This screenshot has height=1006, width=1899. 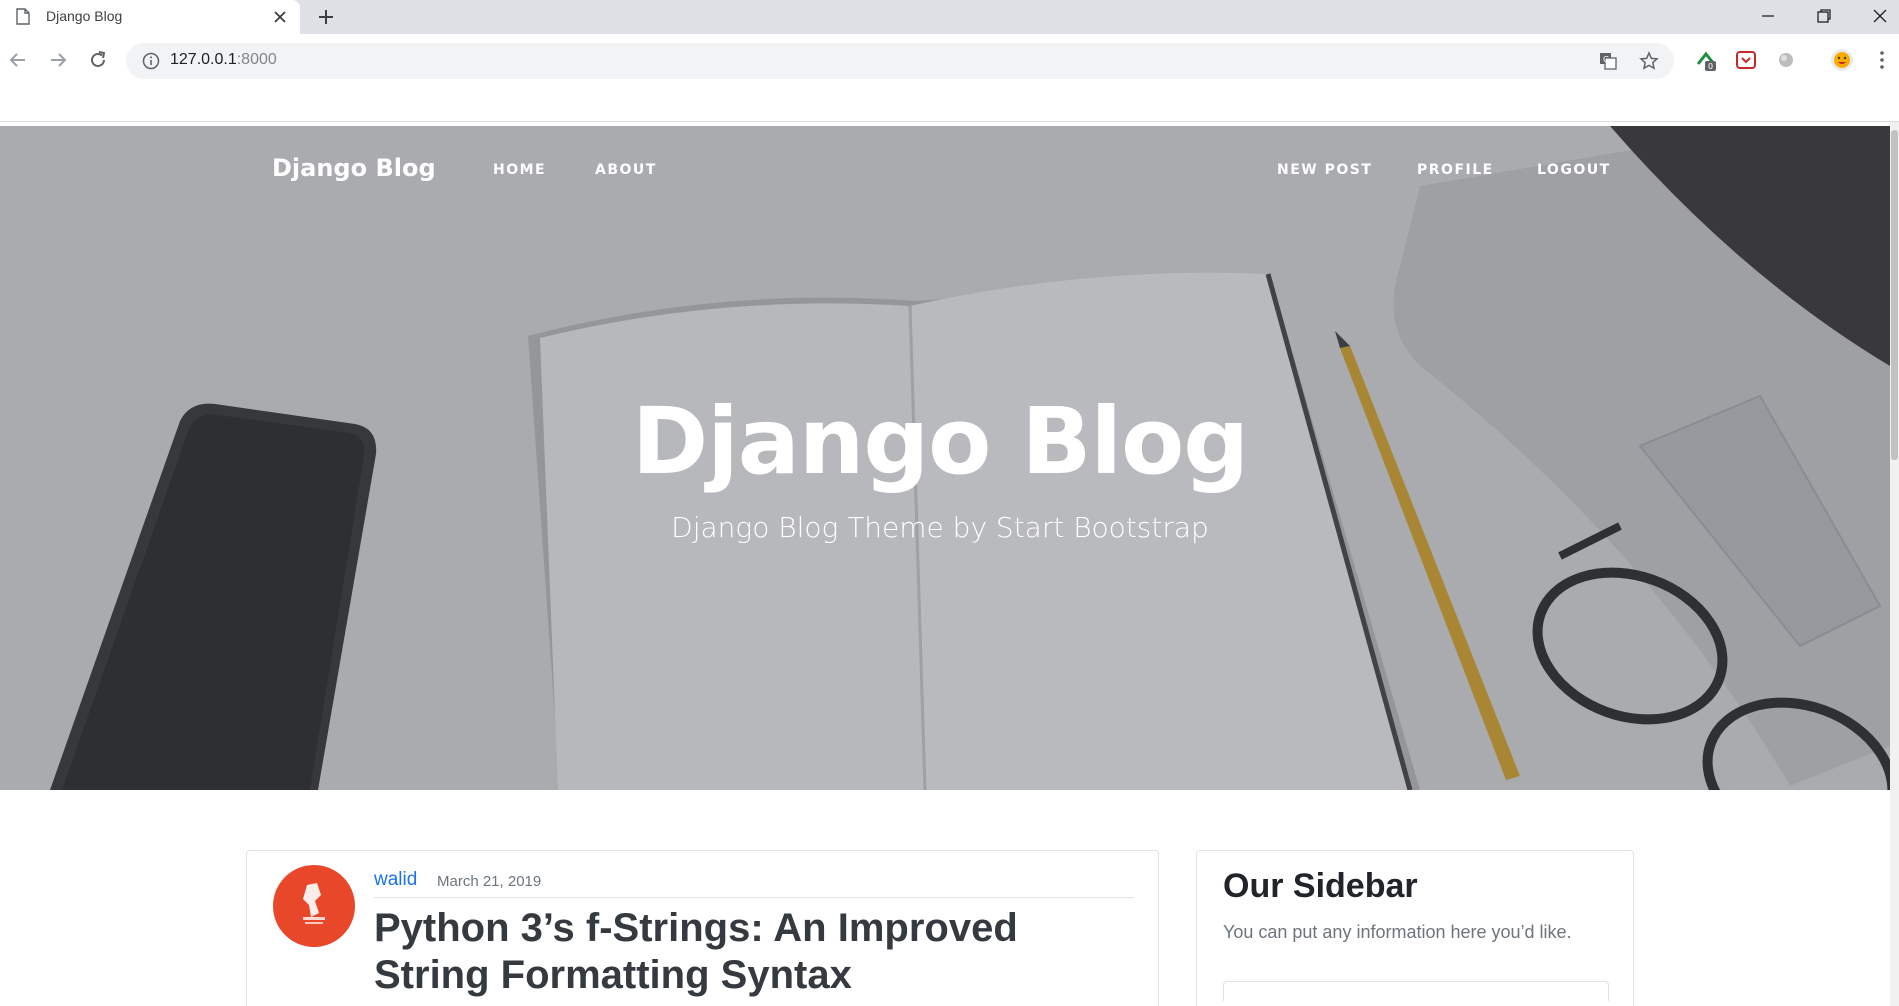 I want to click on url-text: 127.0.0.1:8000, so click(x=223, y=60).